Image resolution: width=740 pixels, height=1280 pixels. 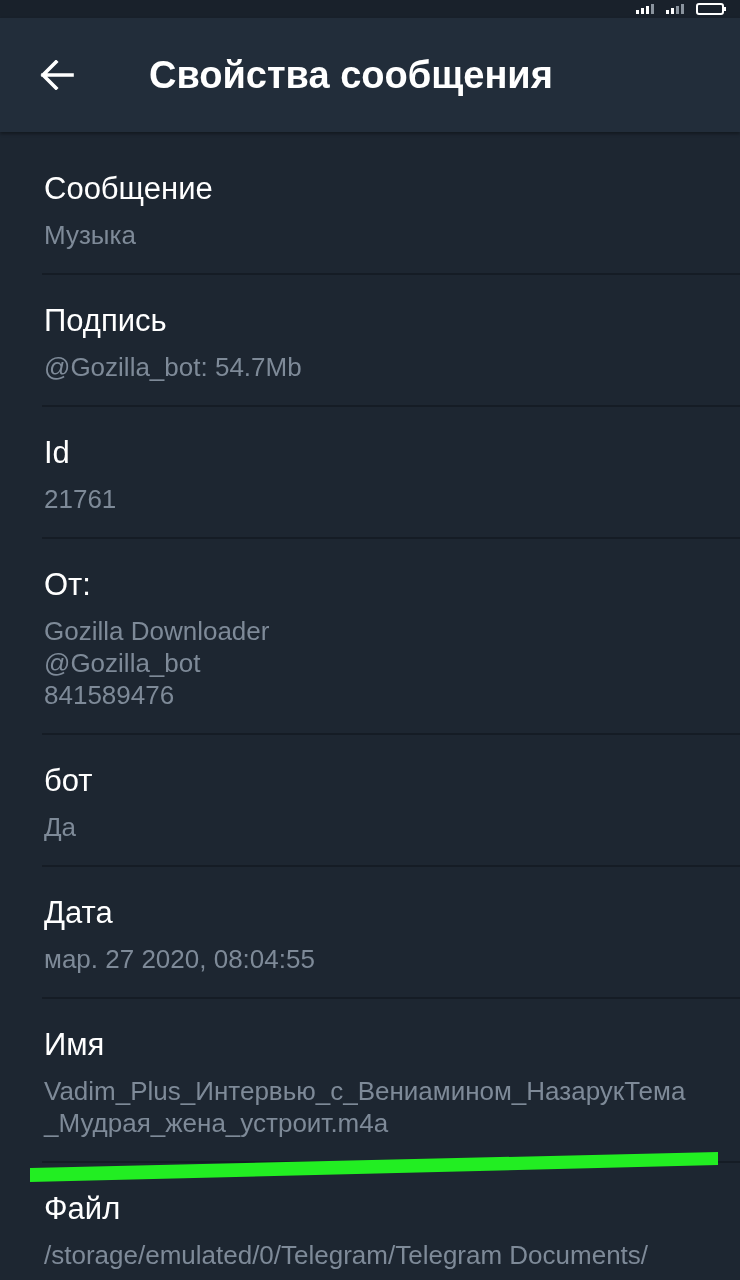 I want to click on property-value: @Gozilla_bot, so click(x=122, y=663).